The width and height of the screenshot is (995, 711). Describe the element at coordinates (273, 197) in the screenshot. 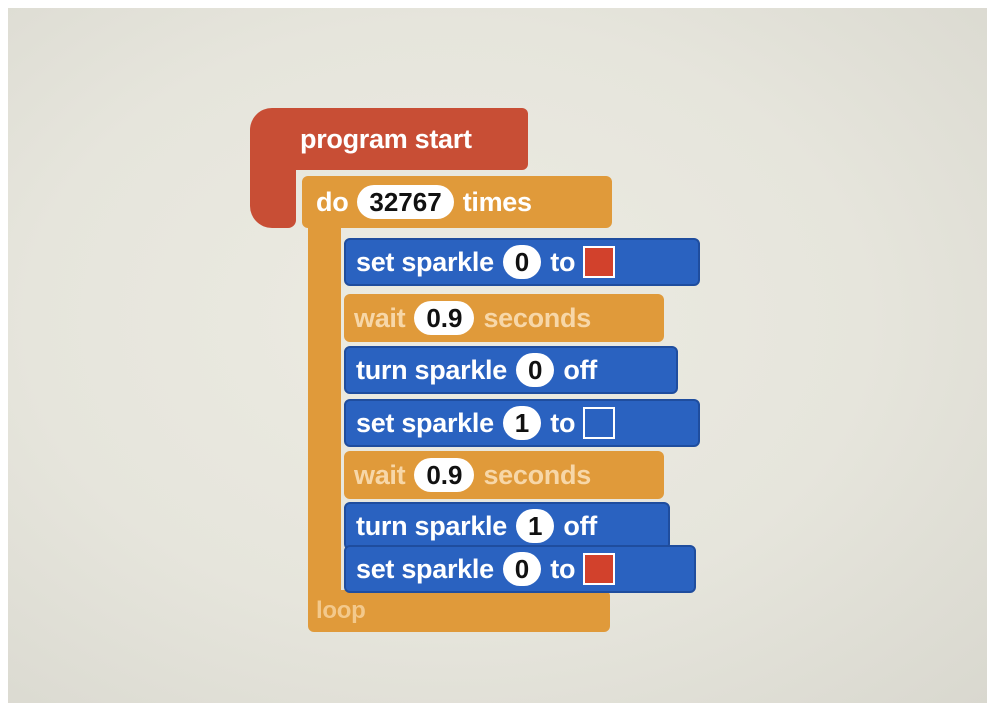

I see `program-start-block-notch` at that location.